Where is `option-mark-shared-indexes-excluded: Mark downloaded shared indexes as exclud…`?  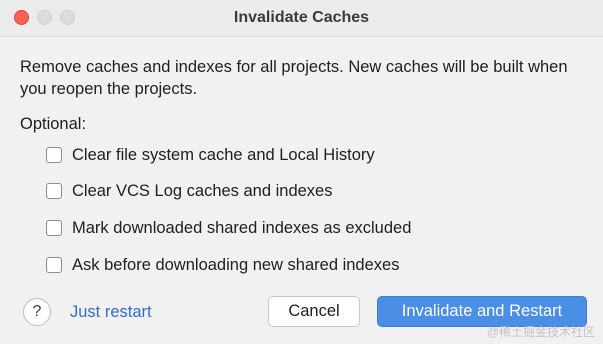 option-mark-shared-indexes-excluded: Mark downloaded shared indexes as exclud… is located at coordinates (228, 228).